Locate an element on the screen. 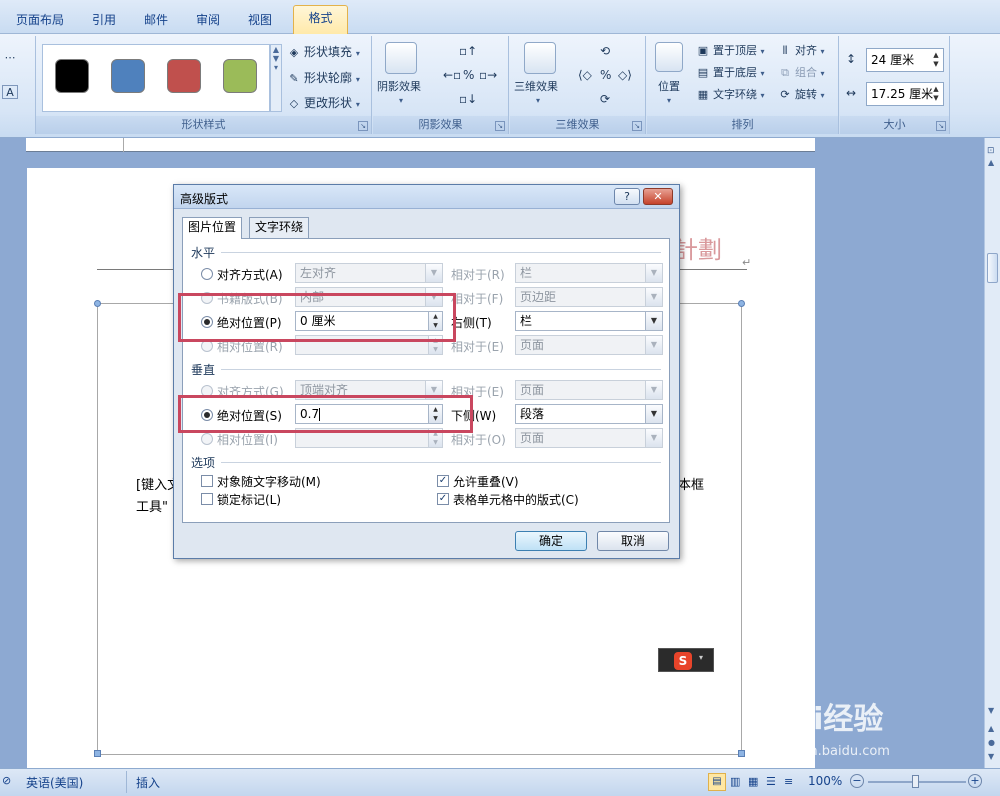 The width and height of the screenshot is (1000, 796). ime-menu-icon: ▾ is located at coordinates (701, 657).